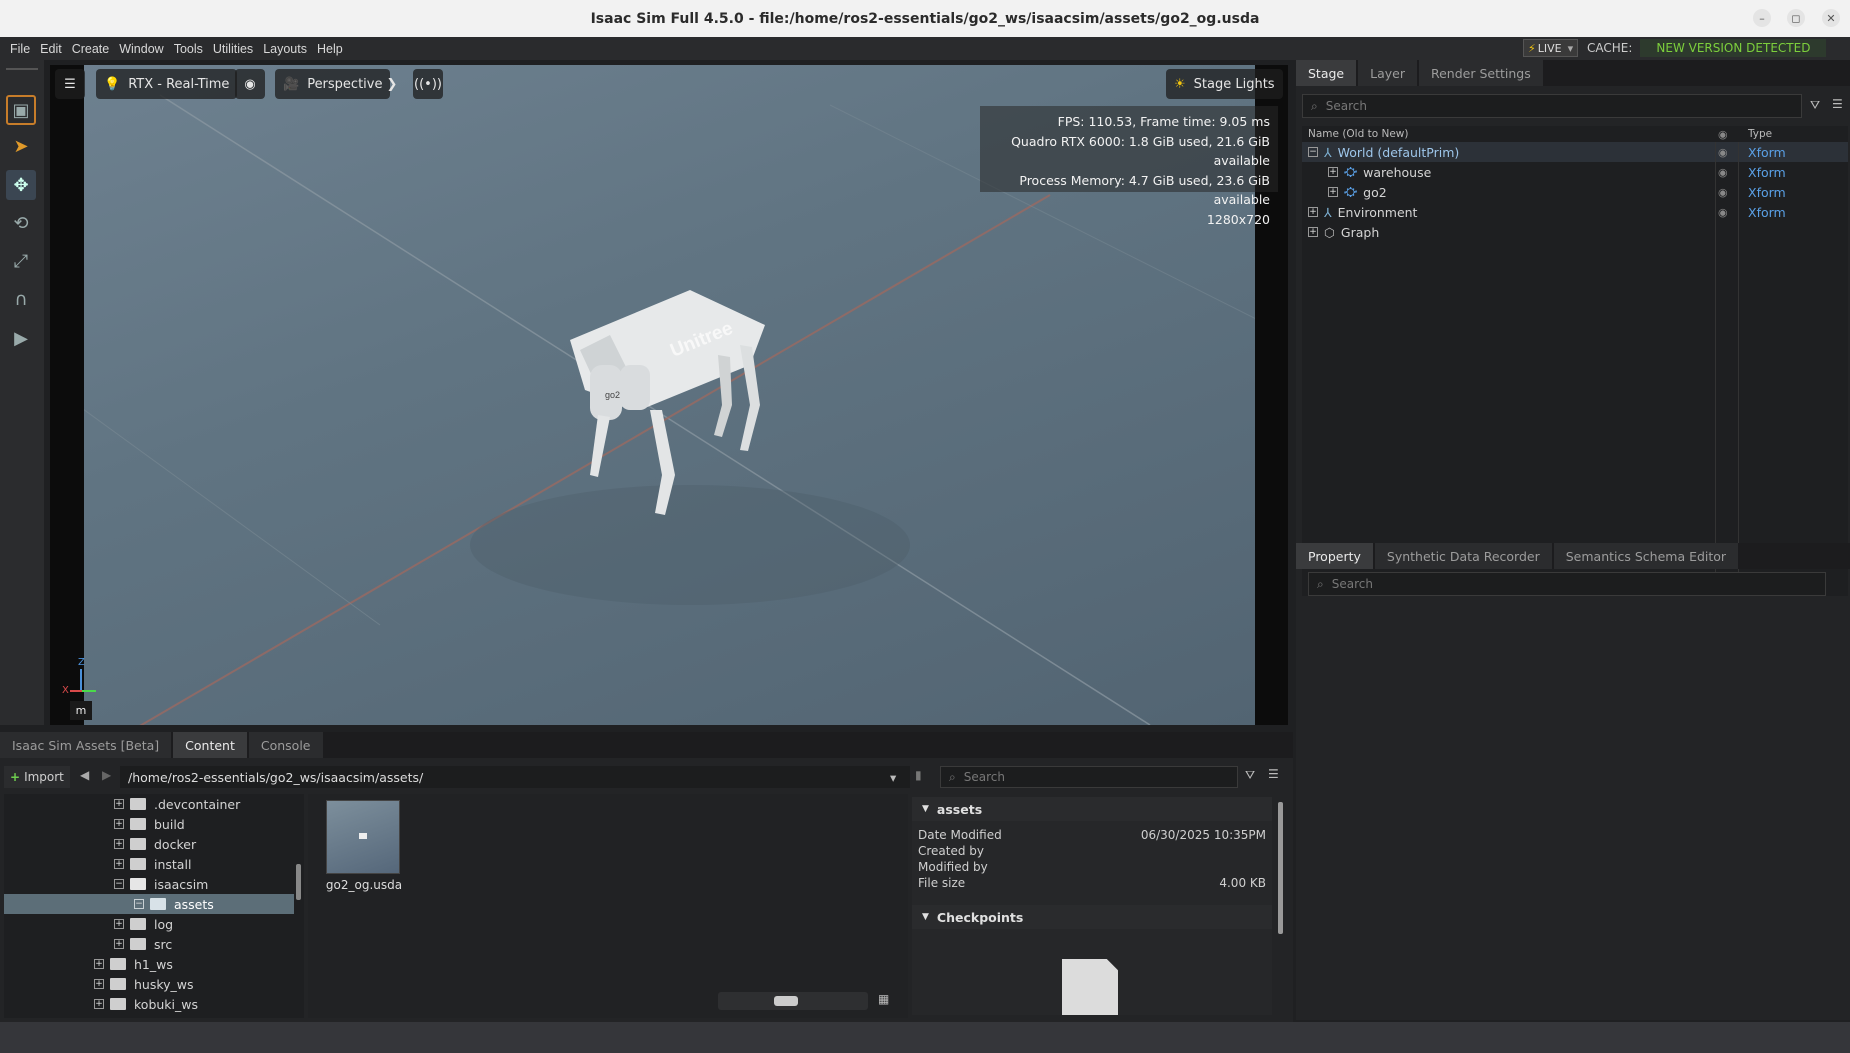  Describe the element at coordinates (330, 49) in the screenshot. I see `menu-help: Help` at that location.